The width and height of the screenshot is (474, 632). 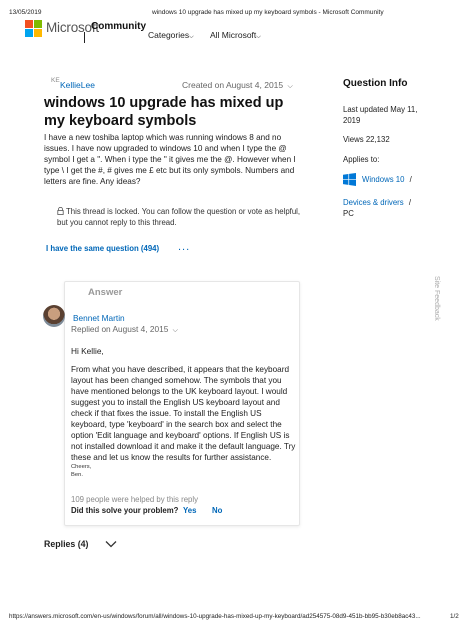 I want to click on replies-toggle: Replies (4), so click(x=66, y=544).